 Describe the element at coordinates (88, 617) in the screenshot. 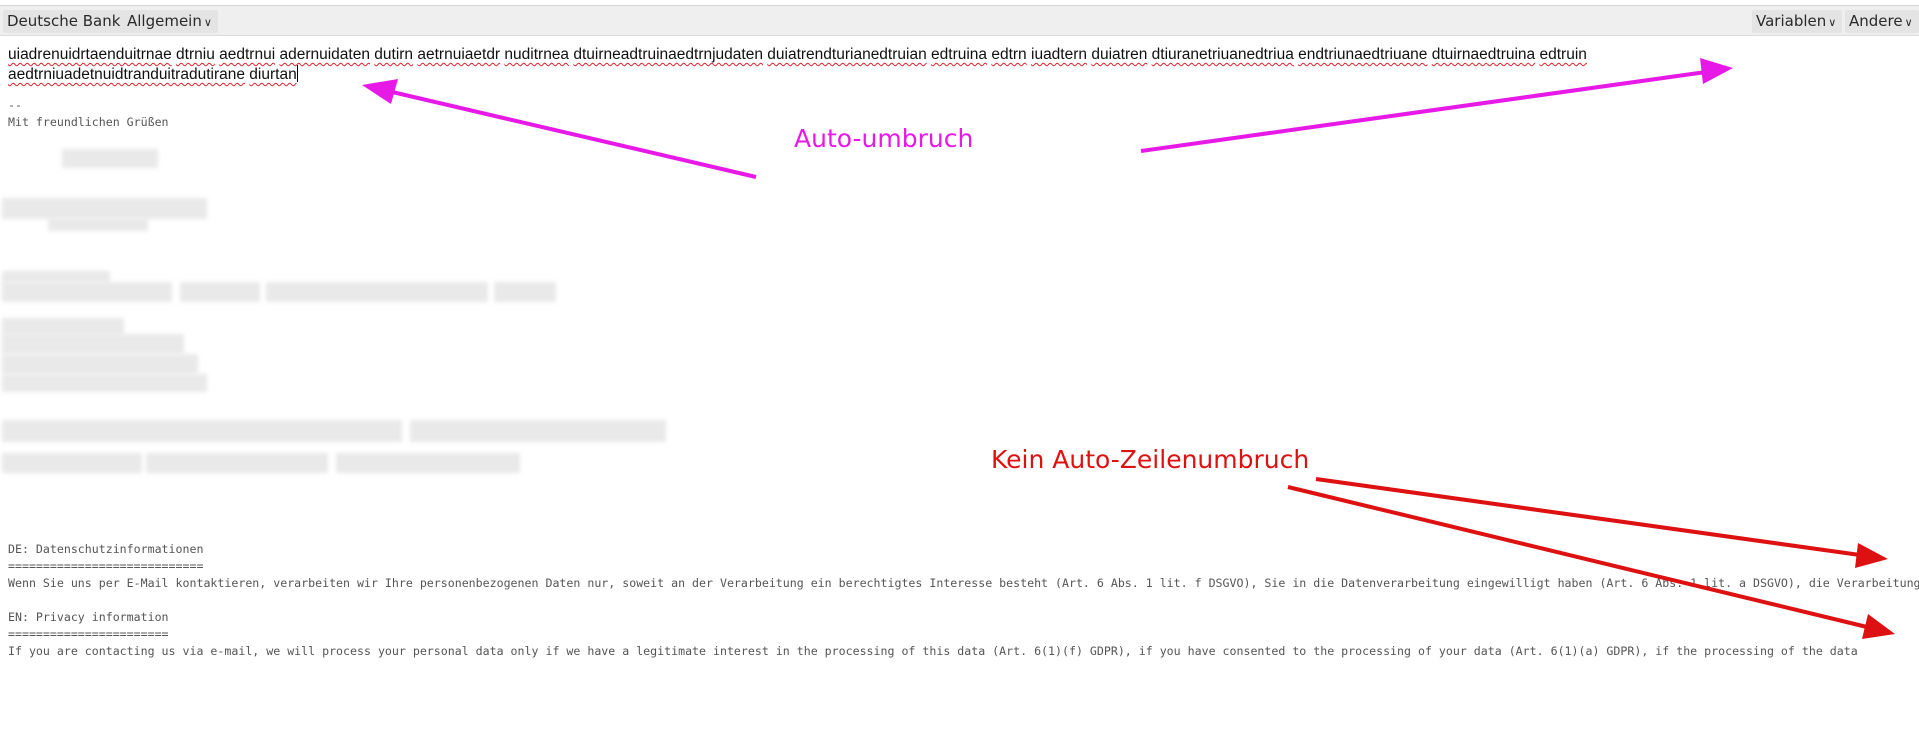

I see `privacy-heading-en: EN: Privacy information` at that location.